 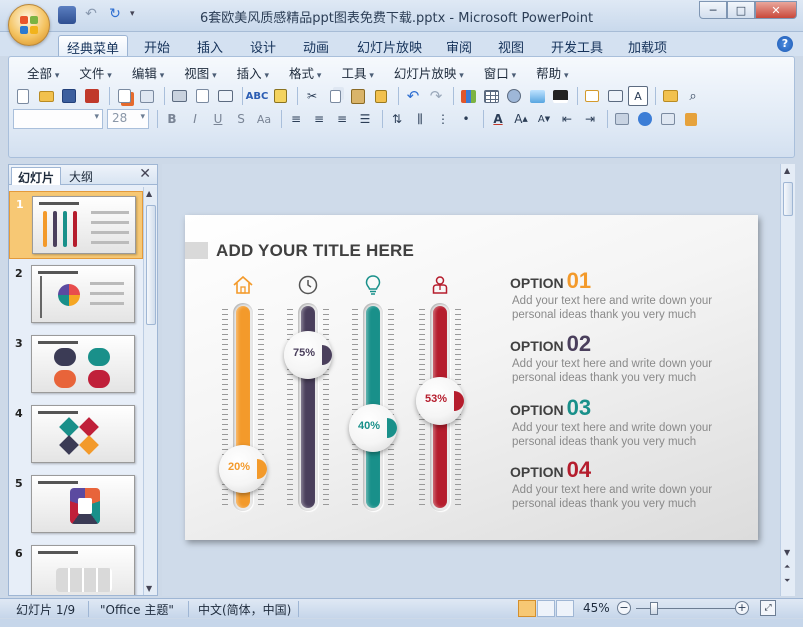 I want to click on font-name-combo, so click(x=58, y=119).